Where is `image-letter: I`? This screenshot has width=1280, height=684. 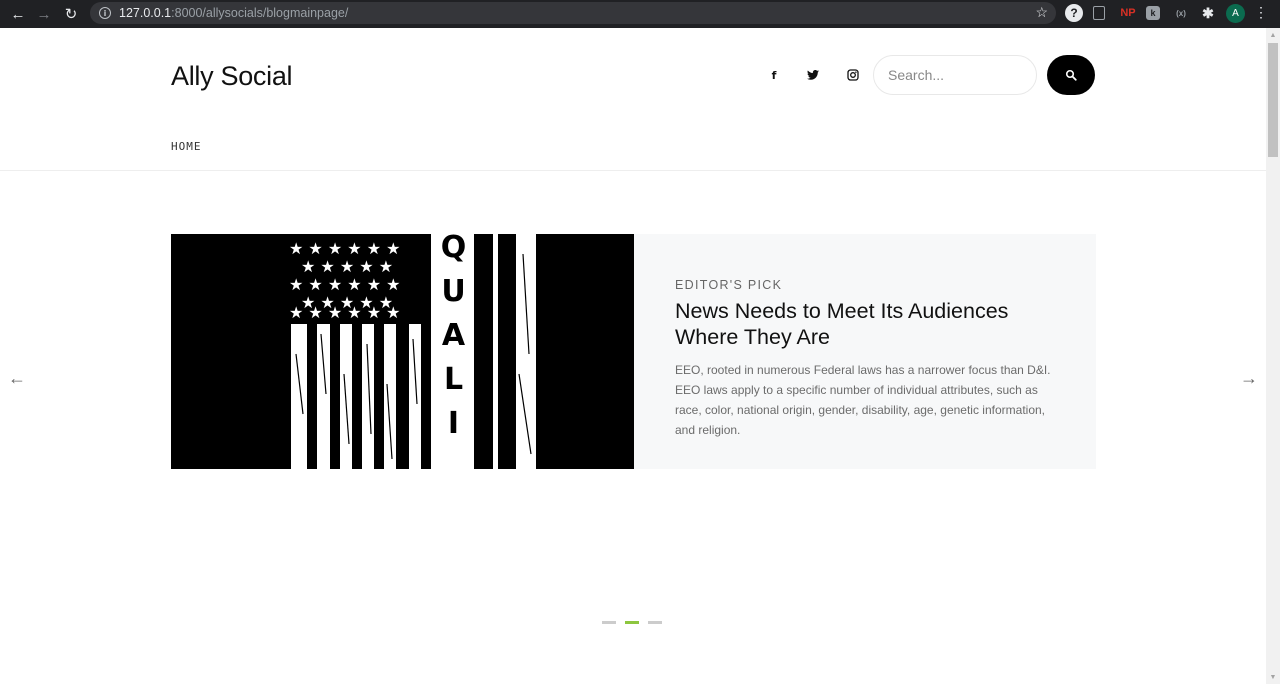 image-letter: I is located at coordinates (453, 423).